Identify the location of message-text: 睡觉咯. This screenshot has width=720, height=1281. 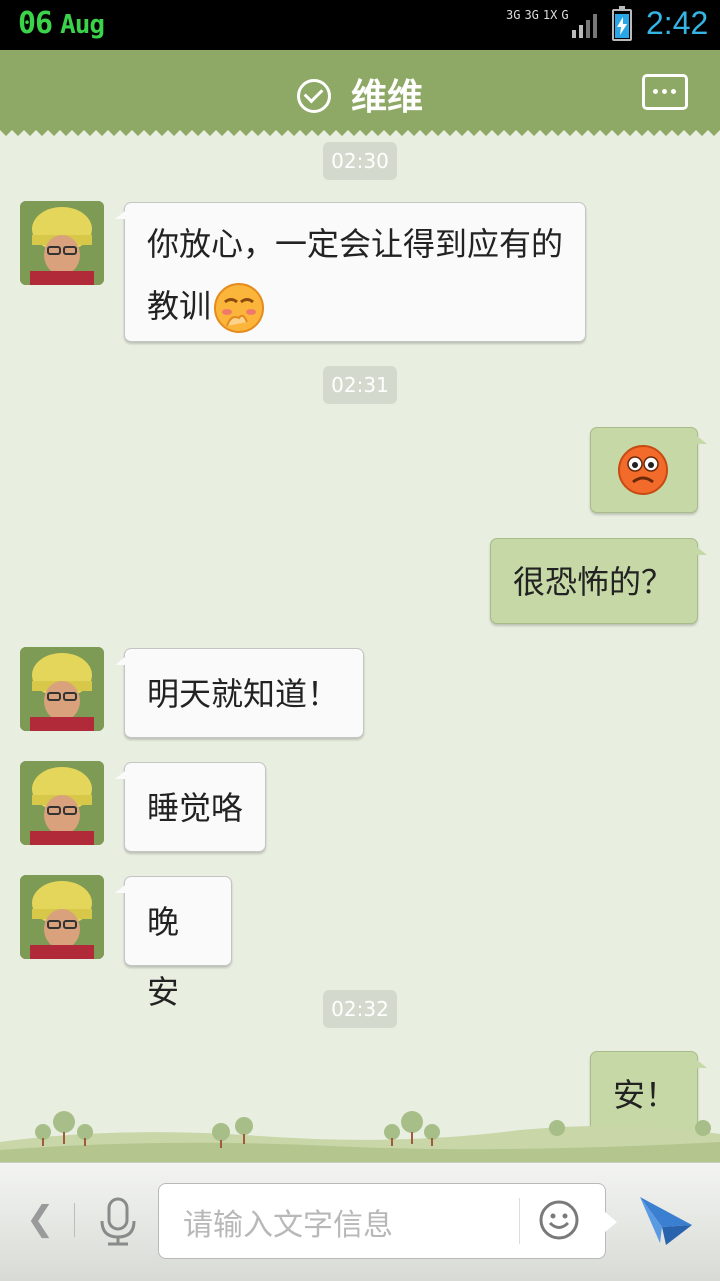
(195, 808).